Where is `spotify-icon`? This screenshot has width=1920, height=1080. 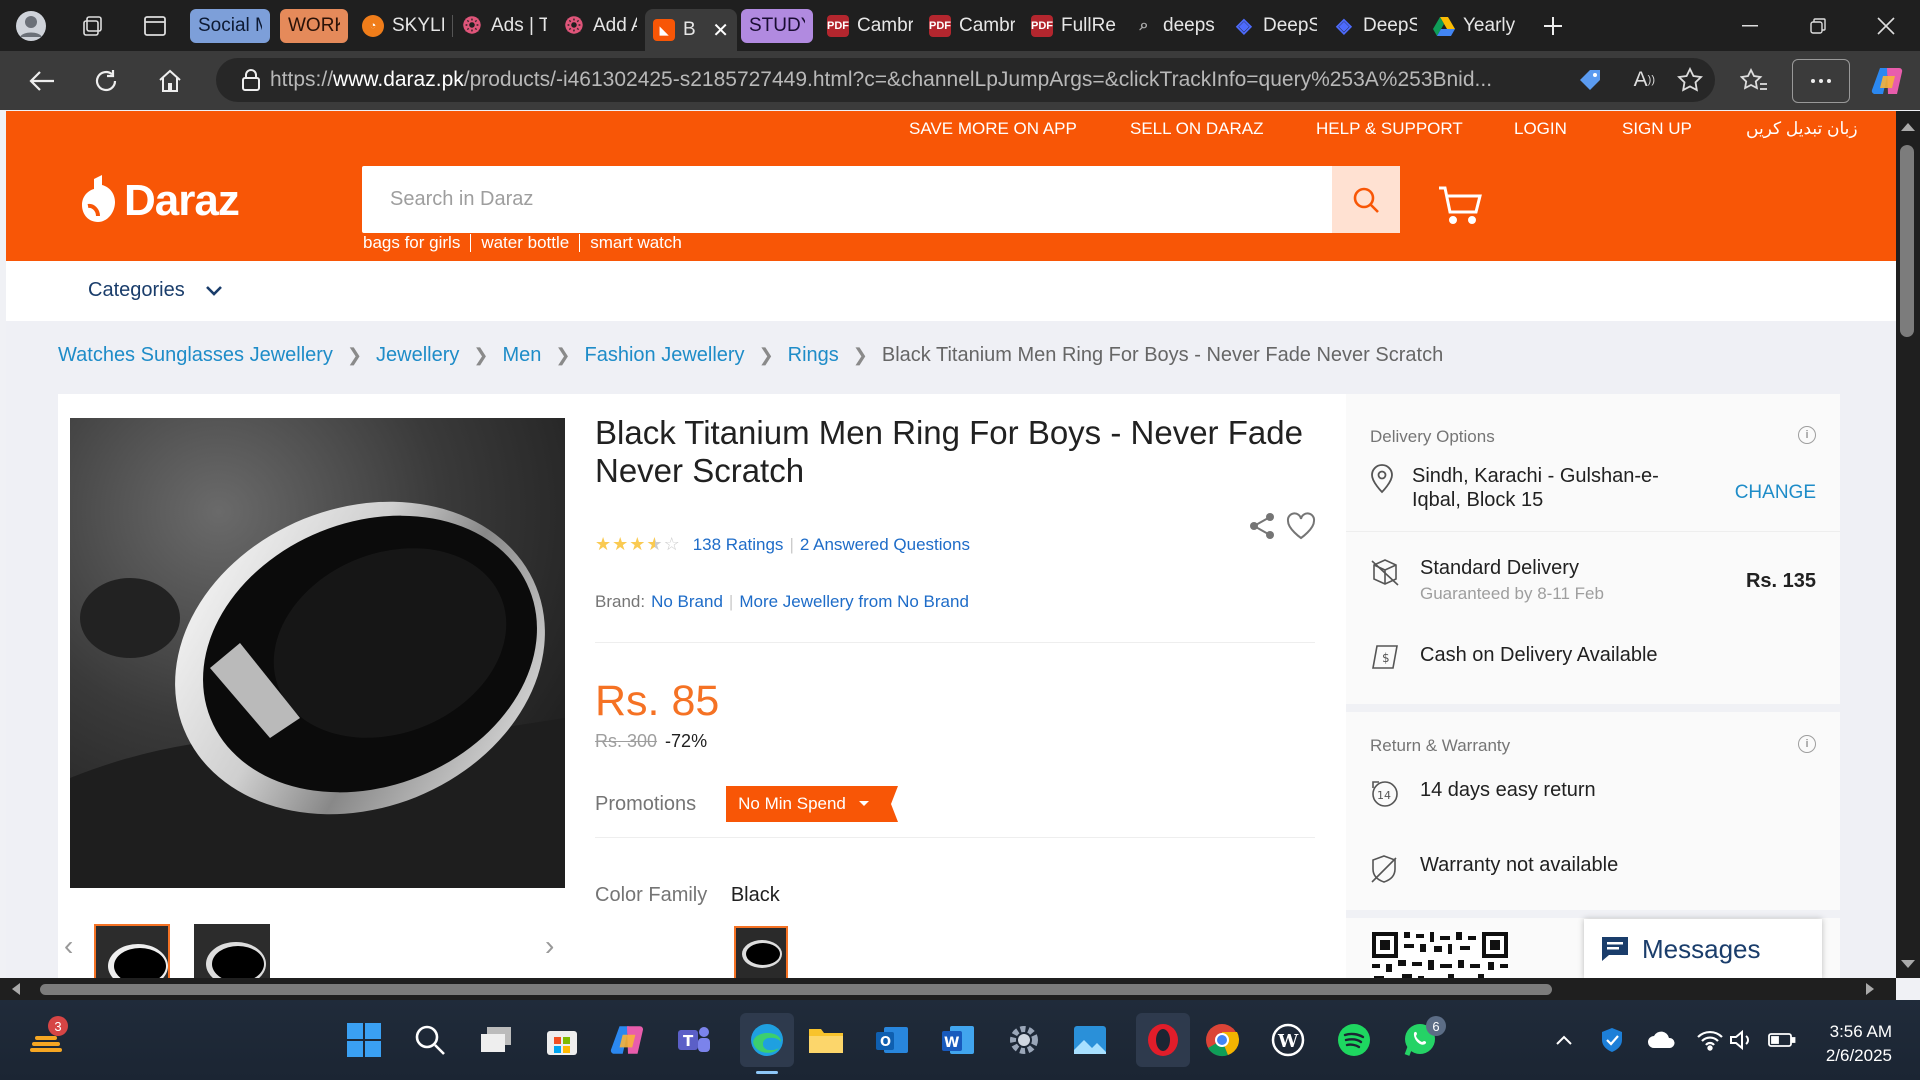
spotify-icon is located at coordinates (1354, 1040).